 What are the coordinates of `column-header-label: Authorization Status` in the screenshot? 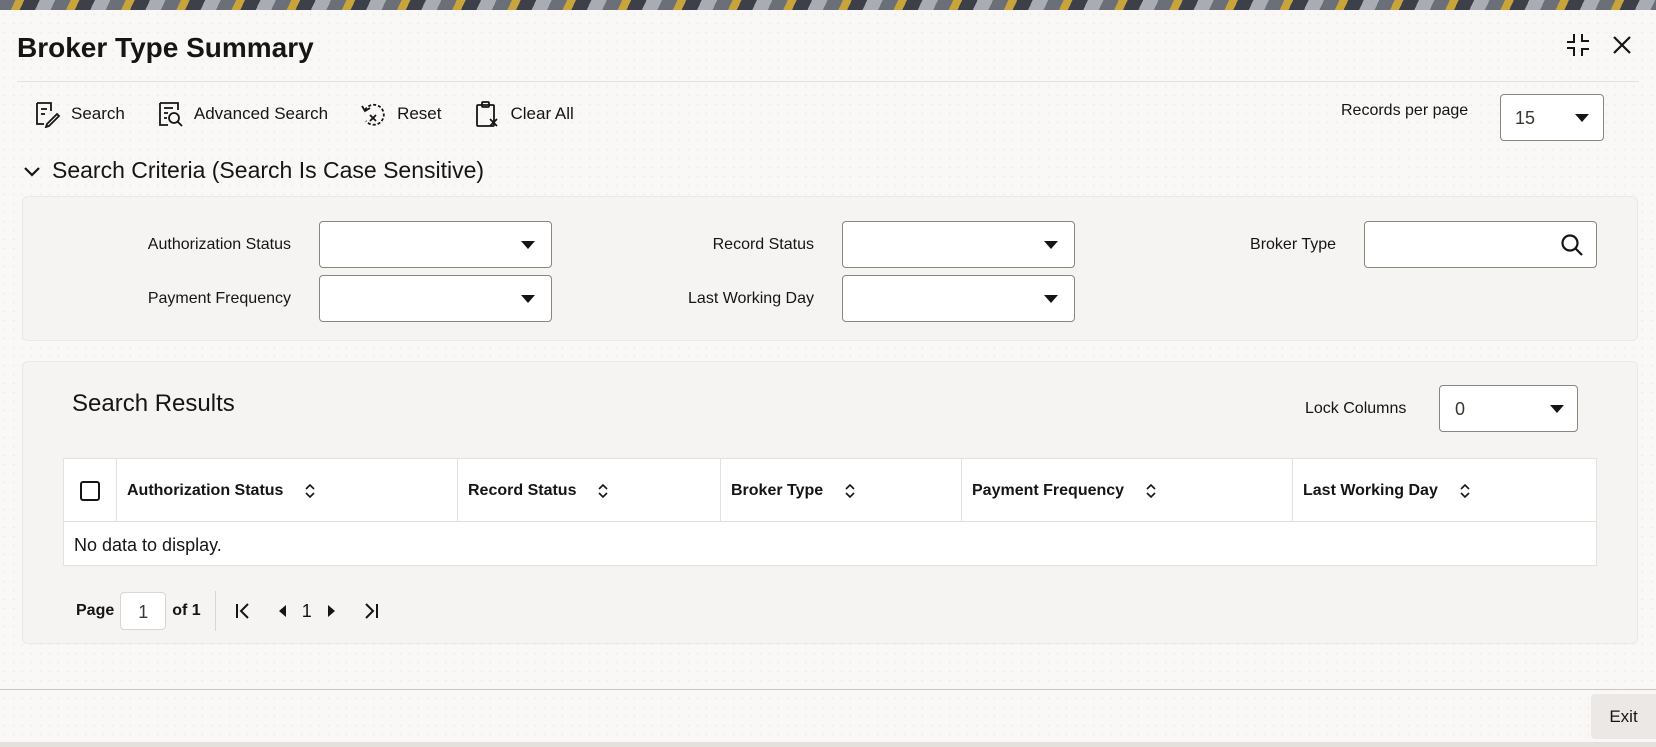 It's located at (205, 490).